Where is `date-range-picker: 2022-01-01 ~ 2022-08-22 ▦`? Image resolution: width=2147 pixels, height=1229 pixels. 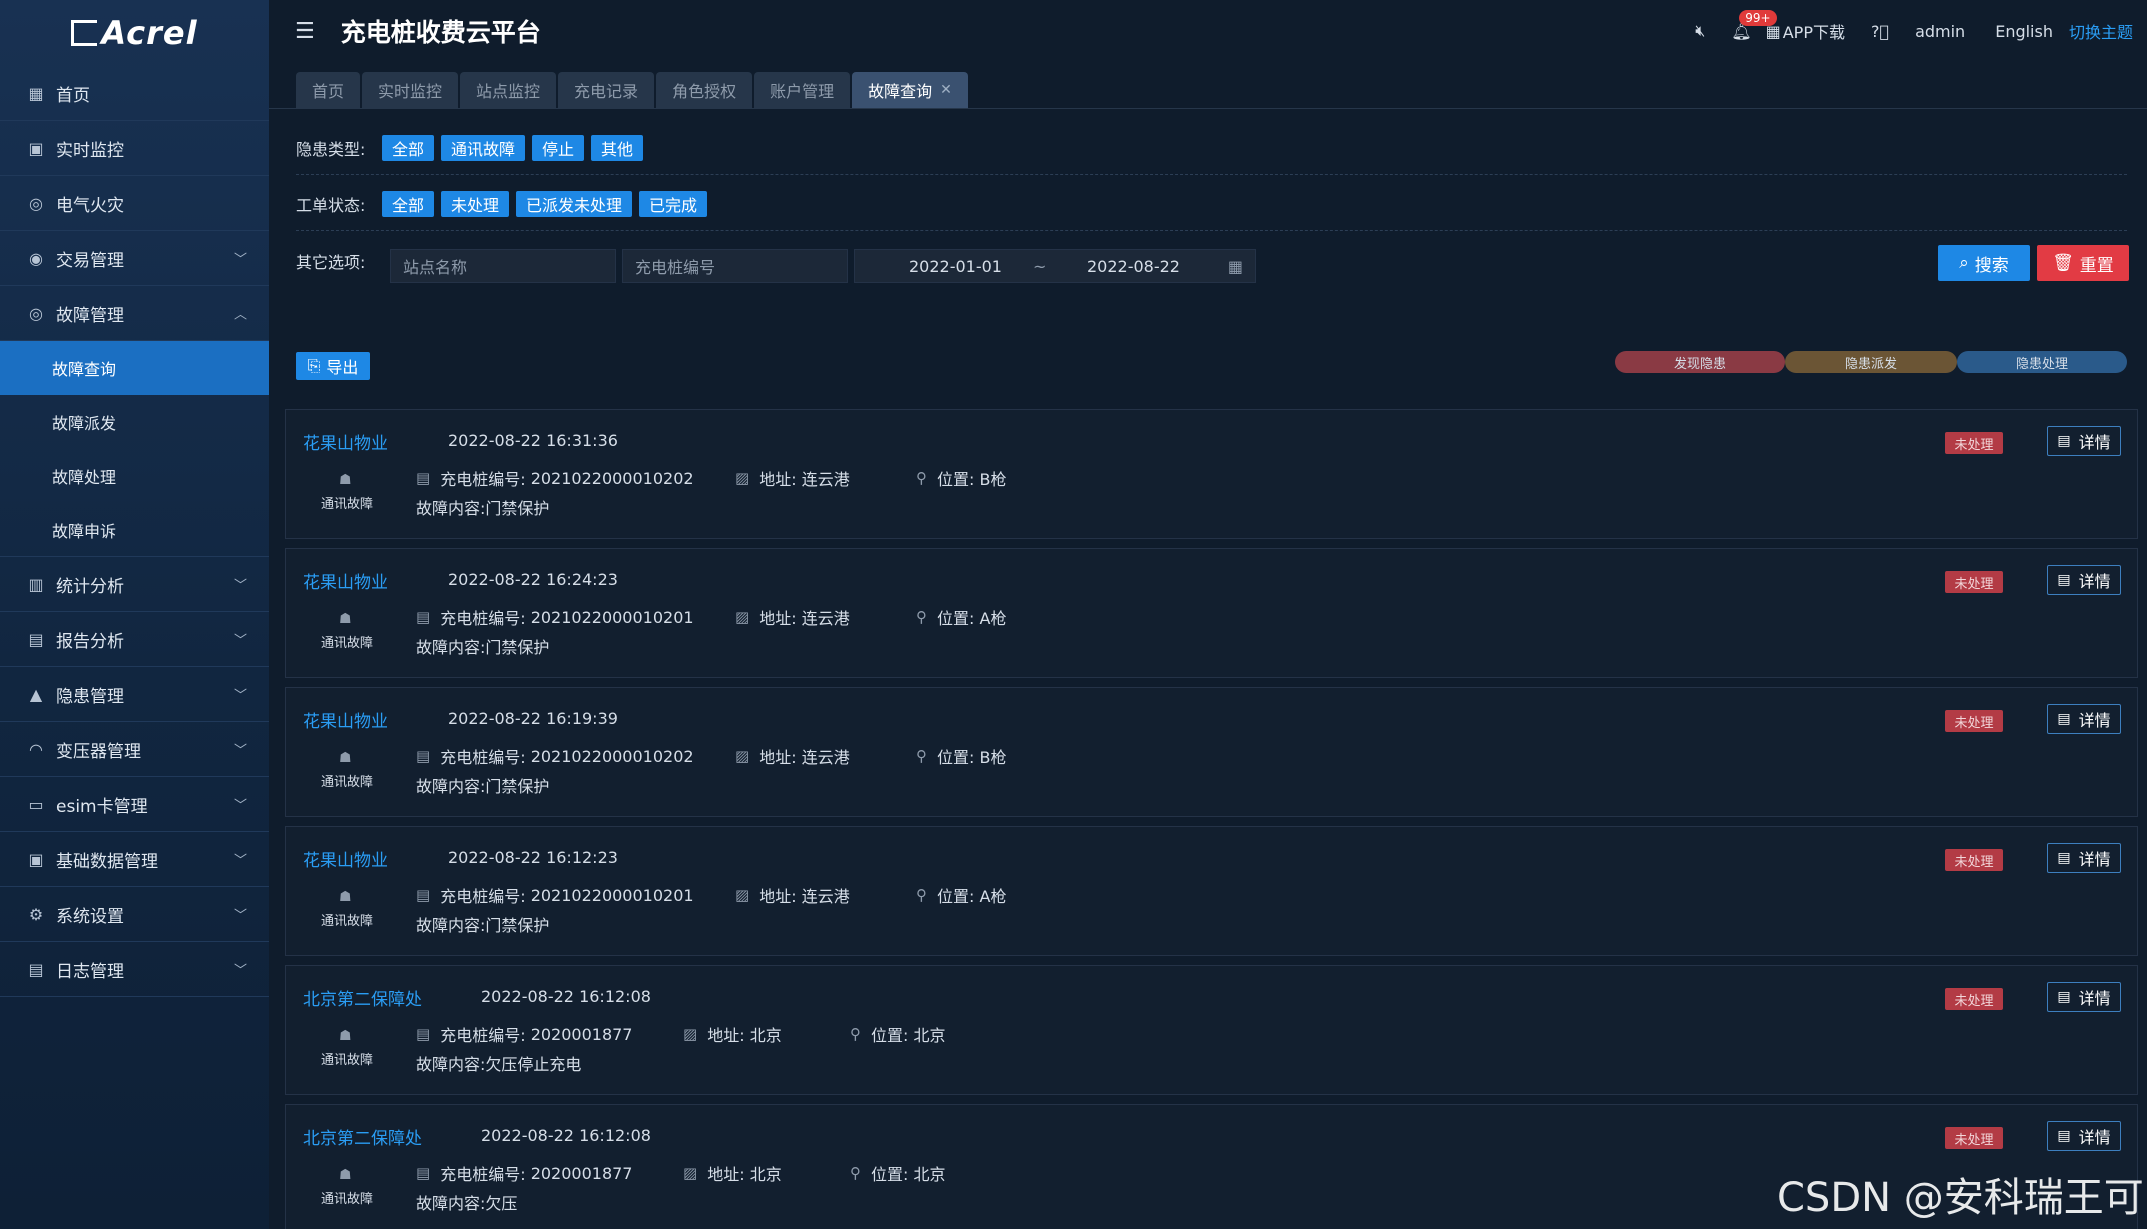
date-range-picker: 2022-01-01 ~ 2022-08-22 ▦ is located at coordinates (1055, 266).